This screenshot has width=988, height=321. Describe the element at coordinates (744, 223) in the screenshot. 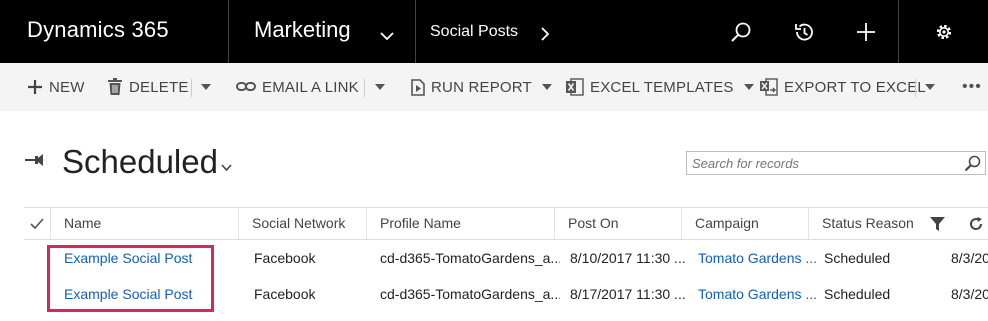

I see `column-header-campaign: Campaign` at that location.